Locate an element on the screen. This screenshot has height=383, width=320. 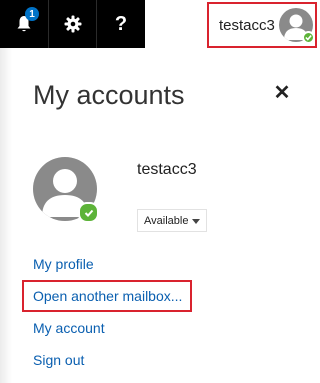
account-menu-button: testacc3 is located at coordinates (262, 25).